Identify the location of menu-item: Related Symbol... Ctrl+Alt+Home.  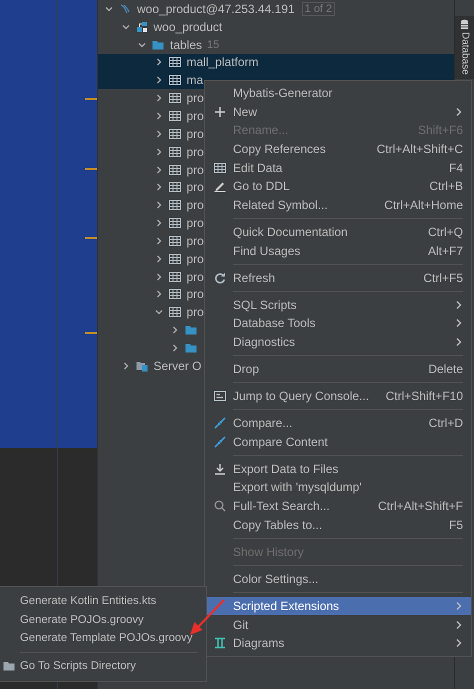
(338, 205).